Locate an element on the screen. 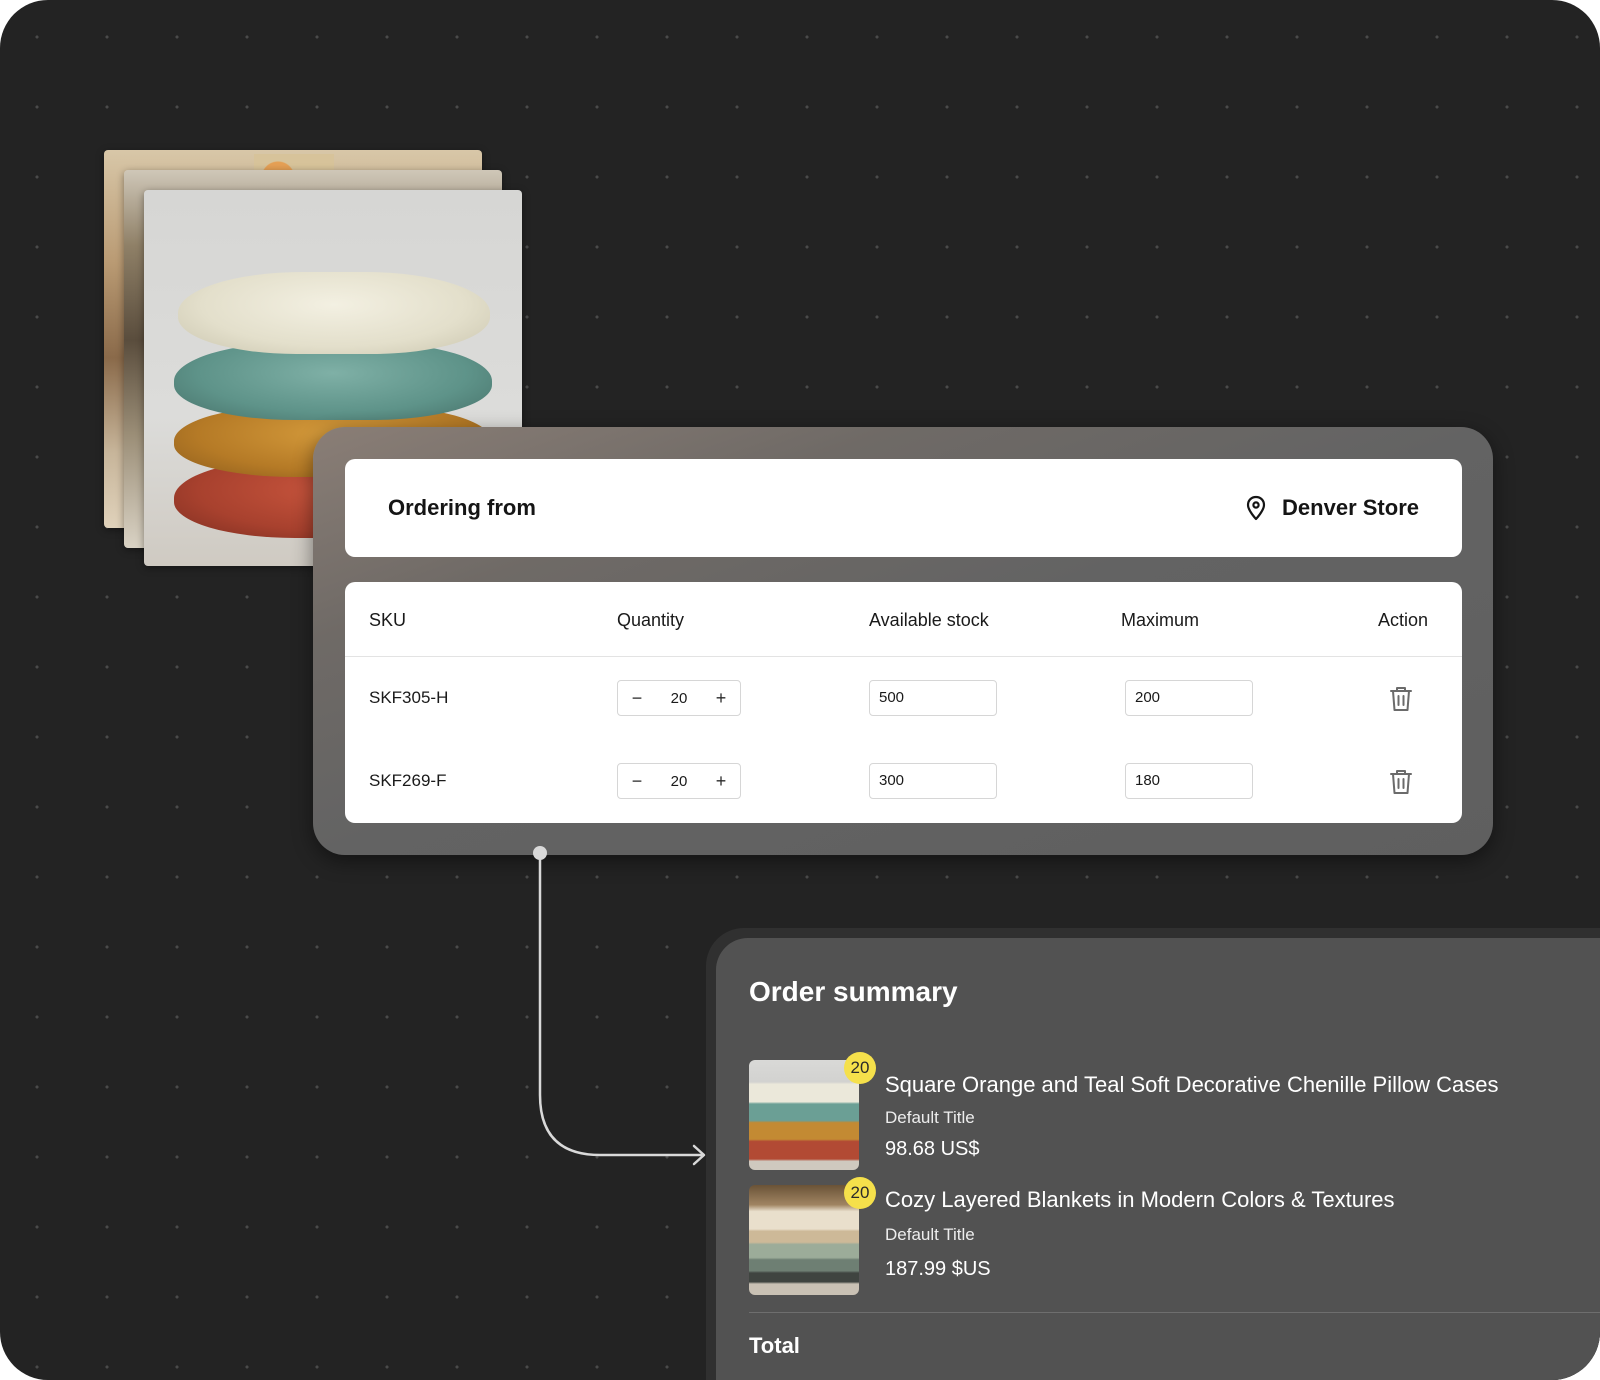  table-row: SKF269-F − 20 + 300 180 is located at coordinates (903, 781).